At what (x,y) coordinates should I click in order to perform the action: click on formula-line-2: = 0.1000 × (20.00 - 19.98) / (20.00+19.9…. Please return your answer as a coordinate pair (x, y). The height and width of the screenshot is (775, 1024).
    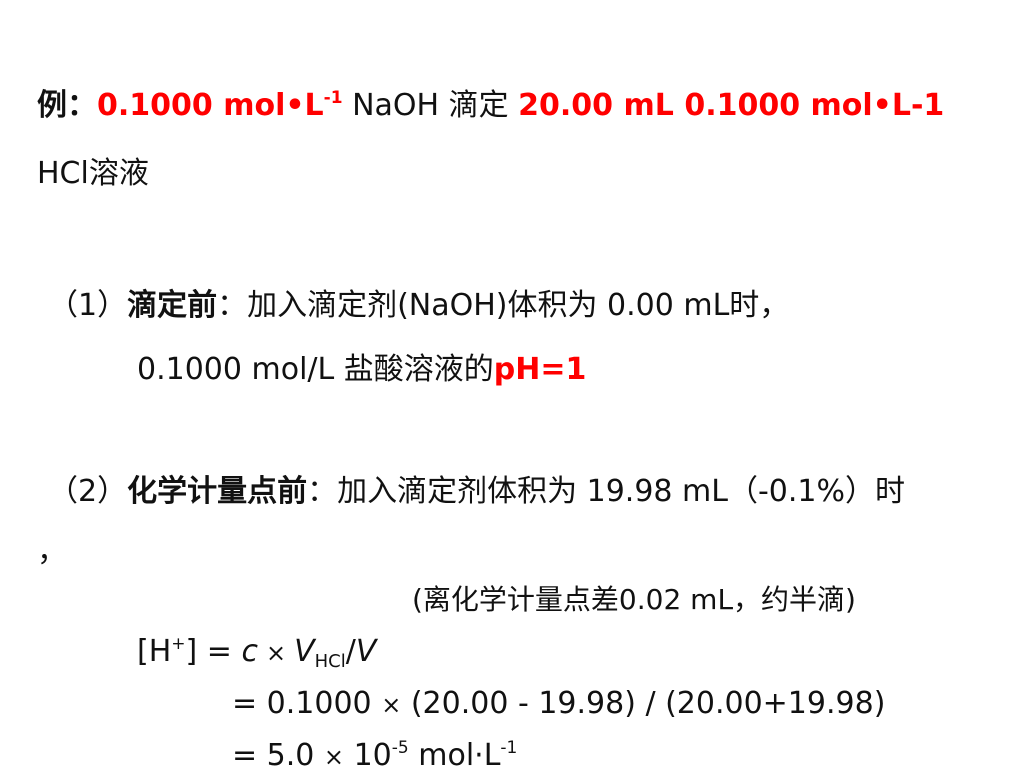
    Looking at the image, I should click on (558, 704).